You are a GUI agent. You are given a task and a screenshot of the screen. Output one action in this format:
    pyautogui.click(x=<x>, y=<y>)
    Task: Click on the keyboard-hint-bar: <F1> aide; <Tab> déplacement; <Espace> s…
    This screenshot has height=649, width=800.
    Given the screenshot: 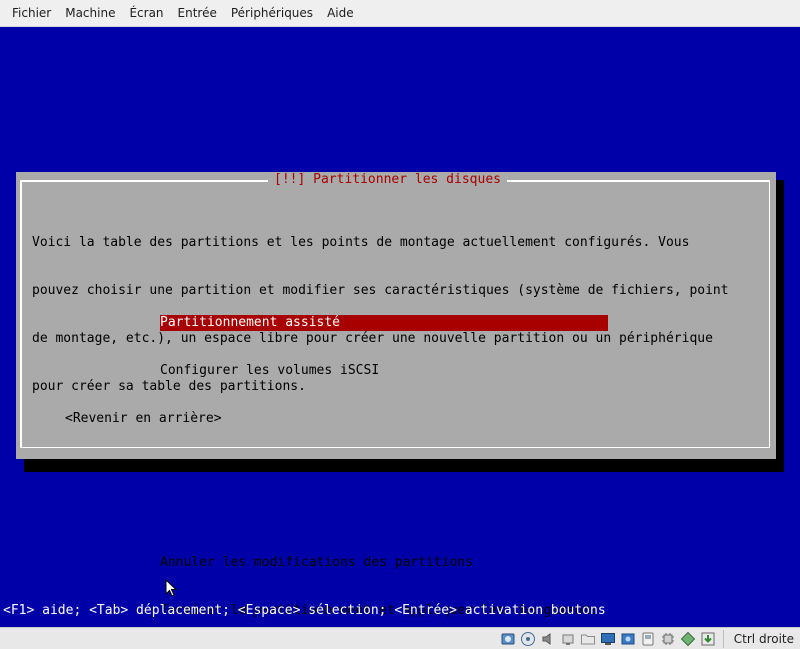 What is the action you would take?
    pyautogui.click(x=304, y=610)
    